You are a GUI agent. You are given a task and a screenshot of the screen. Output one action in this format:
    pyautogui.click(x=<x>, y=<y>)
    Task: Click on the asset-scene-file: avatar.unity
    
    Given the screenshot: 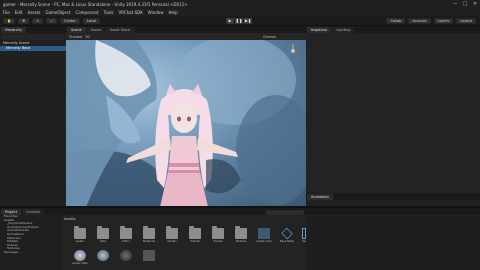 What is the action you would take?
    pyautogui.click(x=264, y=239)
    